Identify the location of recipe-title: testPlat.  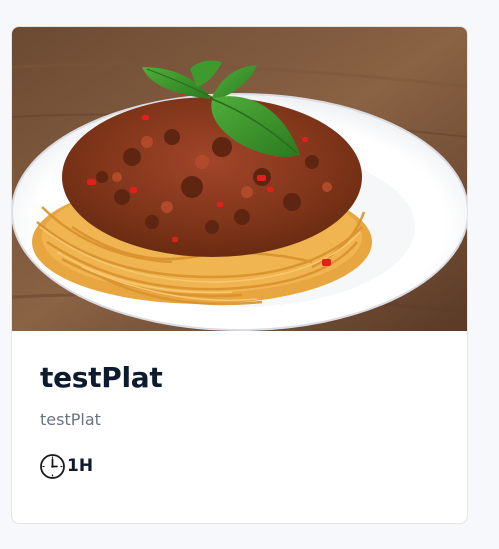
(101, 377).